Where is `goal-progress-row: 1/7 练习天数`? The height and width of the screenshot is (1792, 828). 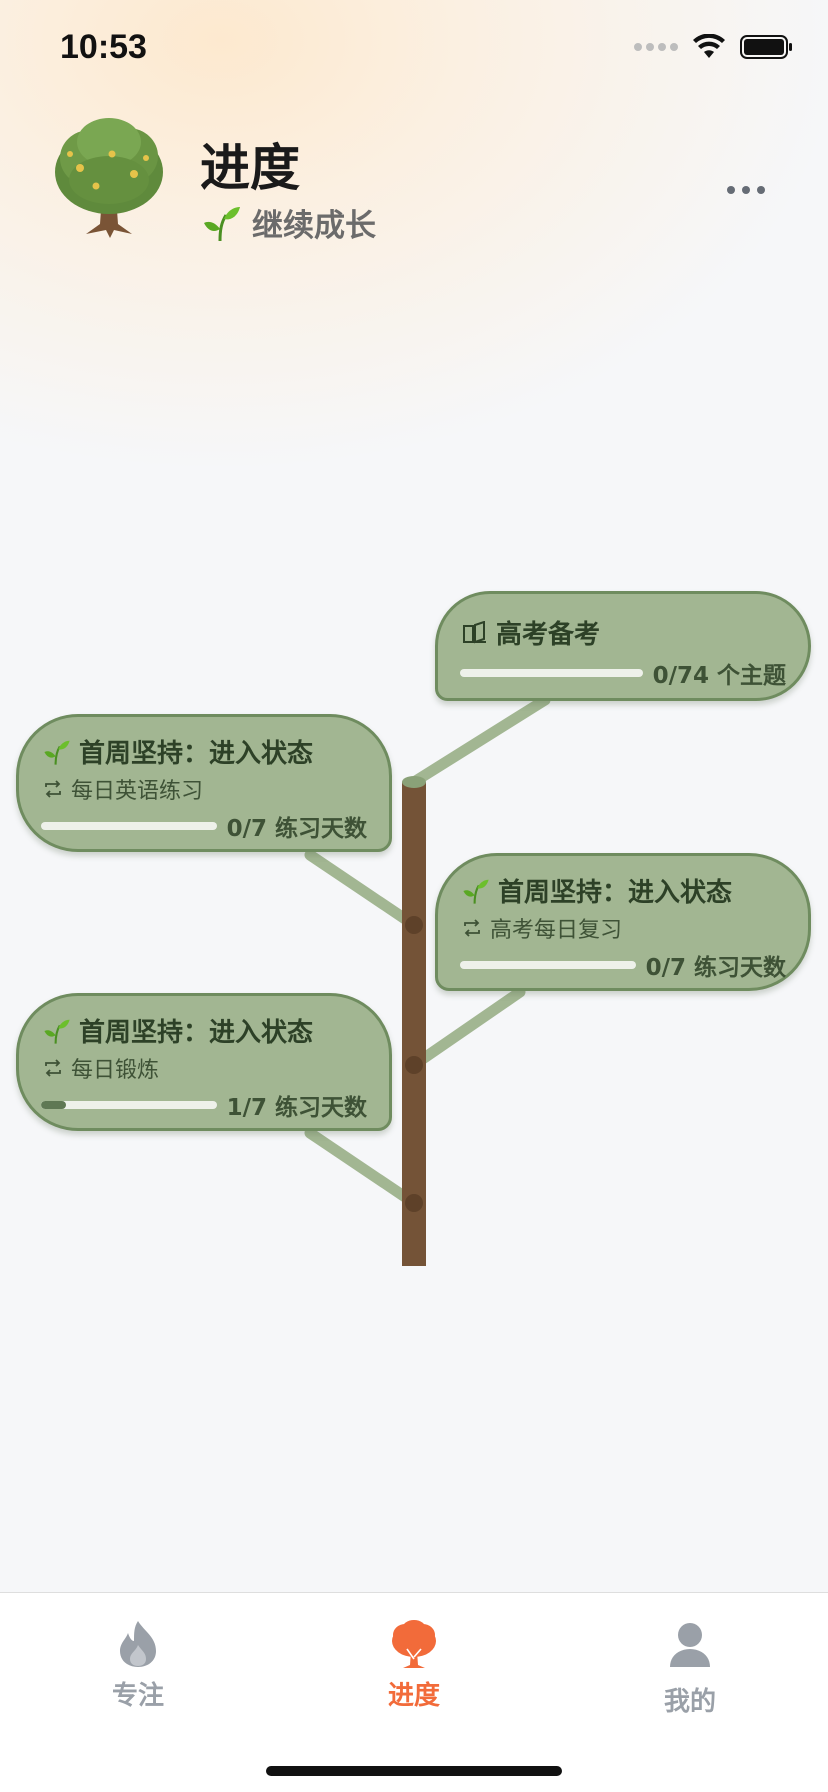
goal-progress-row: 1/7 练习天数 is located at coordinates (204, 1105).